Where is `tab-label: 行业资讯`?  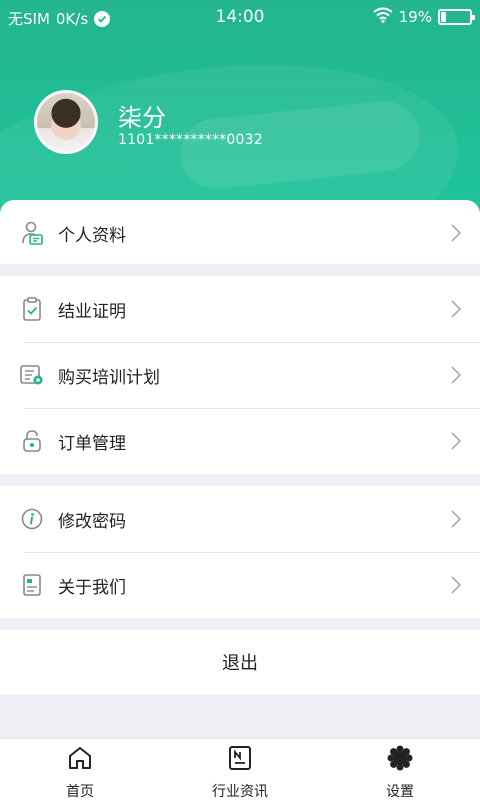
tab-label: 行业资讯 is located at coordinates (240, 792).